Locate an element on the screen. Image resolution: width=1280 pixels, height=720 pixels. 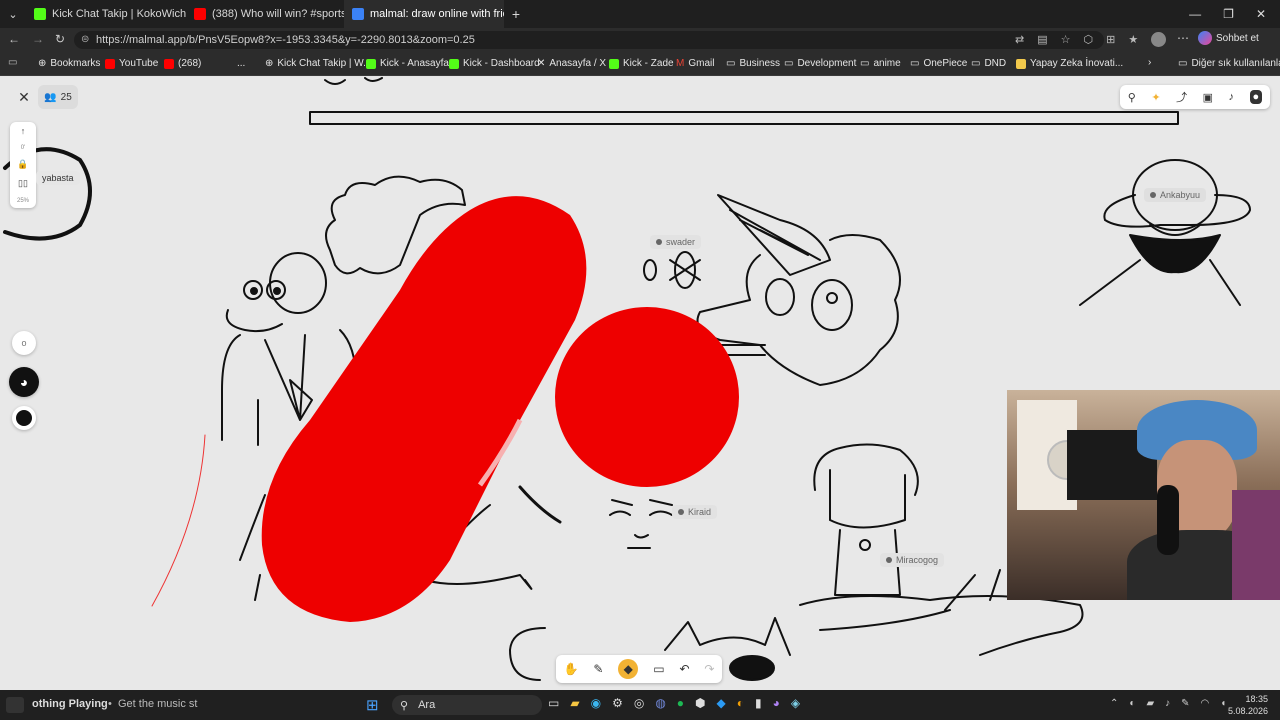
app-icon: ⬢ is located at coordinates (700, 703).